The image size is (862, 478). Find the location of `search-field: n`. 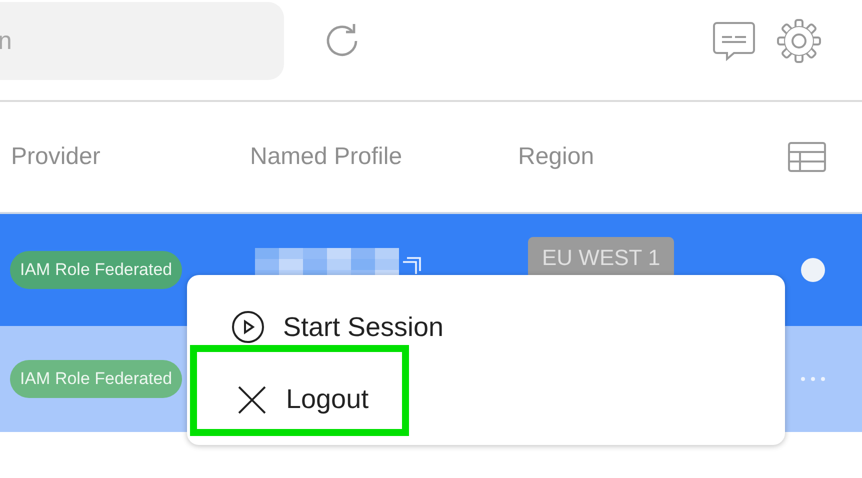

search-field: n is located at coordinates (142, 41).